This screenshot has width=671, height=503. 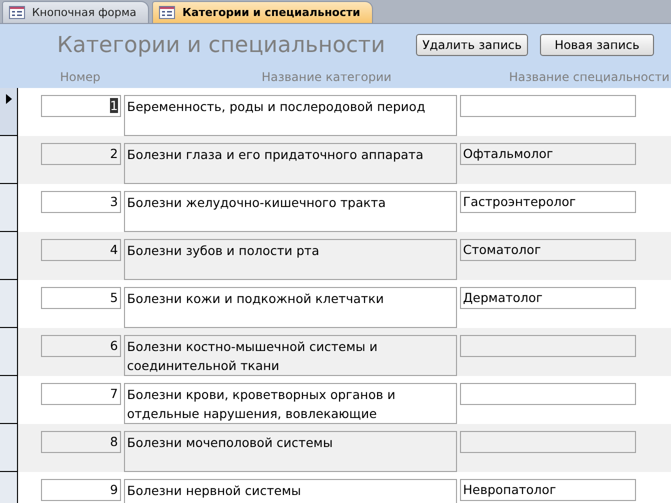 I want to click on category-field: Болезни нервной системы, so click(x=290, y=491).